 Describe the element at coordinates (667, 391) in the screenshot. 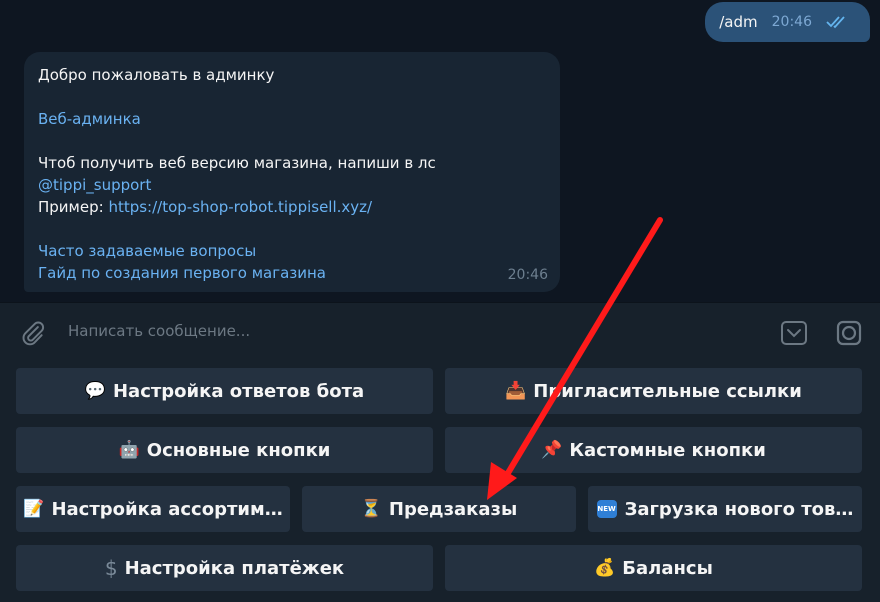

I see `button-label: Пригласительные ссылки` at that location.